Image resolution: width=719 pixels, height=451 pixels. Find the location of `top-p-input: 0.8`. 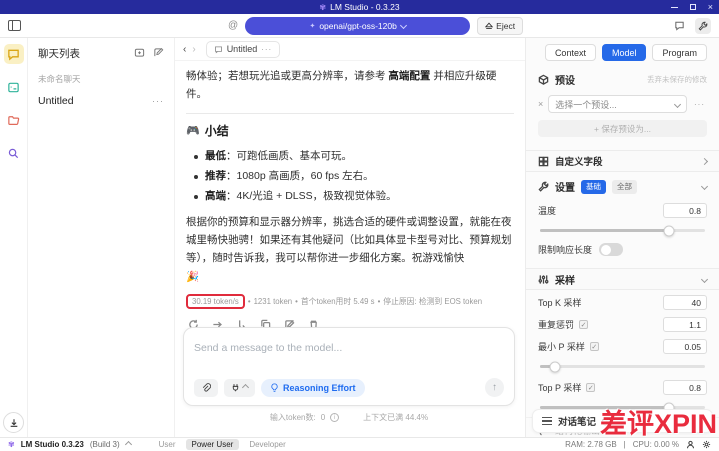

top-p-input: 0.8 is located at coordinates (685, 387).